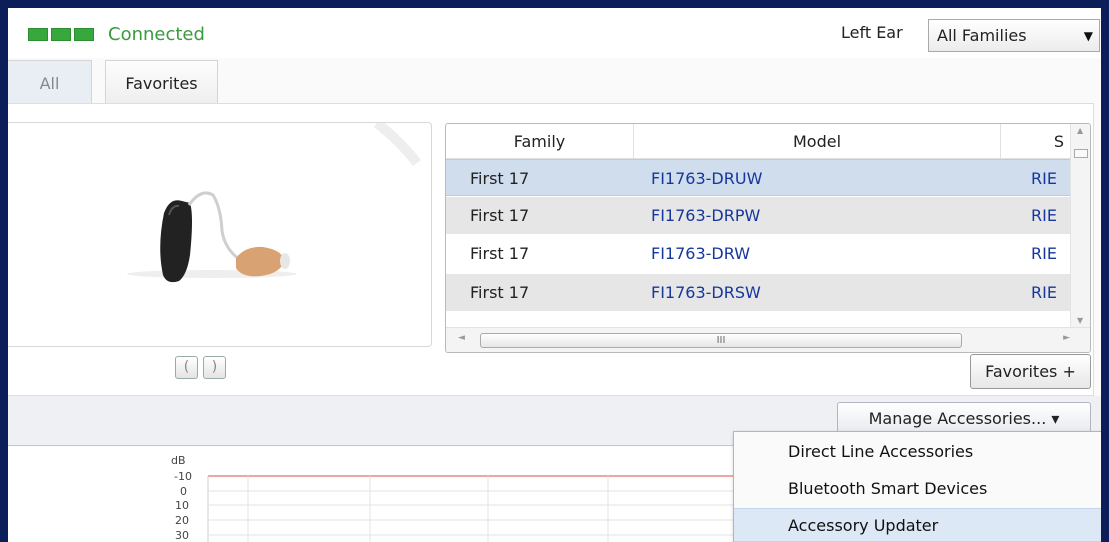 This screenshot has width=1109, height=542. Describe the element at coordinates (1080, 320) in the screenshot. I see `scroll-down-icon: ▼` at that location.